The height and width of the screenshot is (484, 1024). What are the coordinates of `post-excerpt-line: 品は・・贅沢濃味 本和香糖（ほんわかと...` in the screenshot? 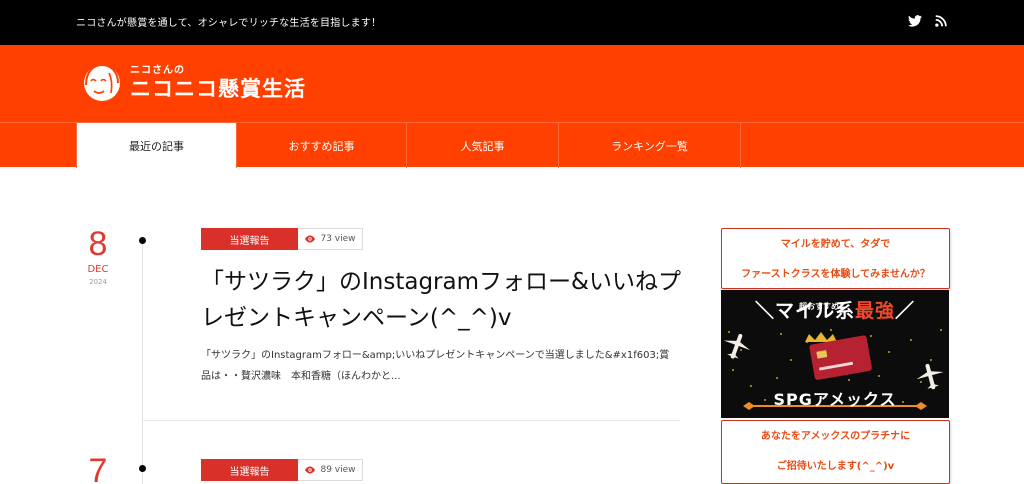 It's located at (301, 376).